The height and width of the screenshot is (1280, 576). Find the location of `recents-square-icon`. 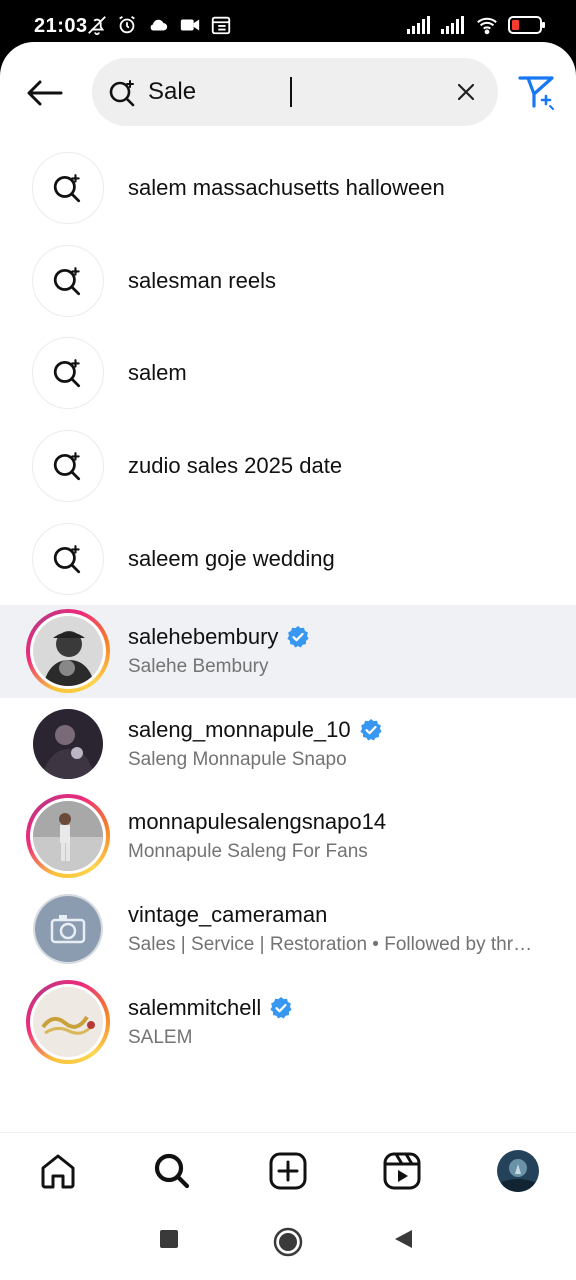

recents-square-icon is located at coordinates (169, 1239).